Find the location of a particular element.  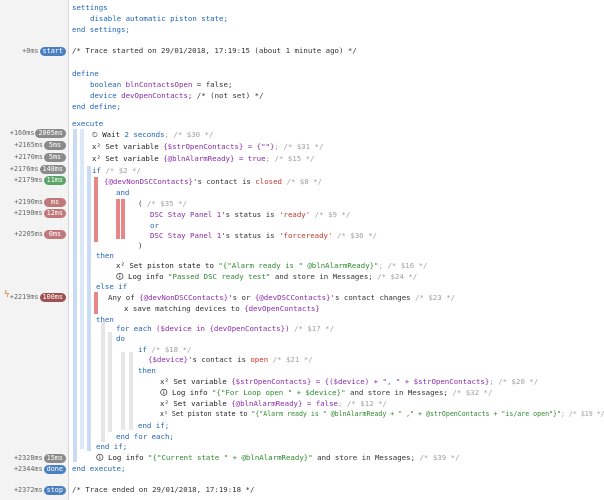

comment: ; /* $12 */ is located at coordinates (362, 403).